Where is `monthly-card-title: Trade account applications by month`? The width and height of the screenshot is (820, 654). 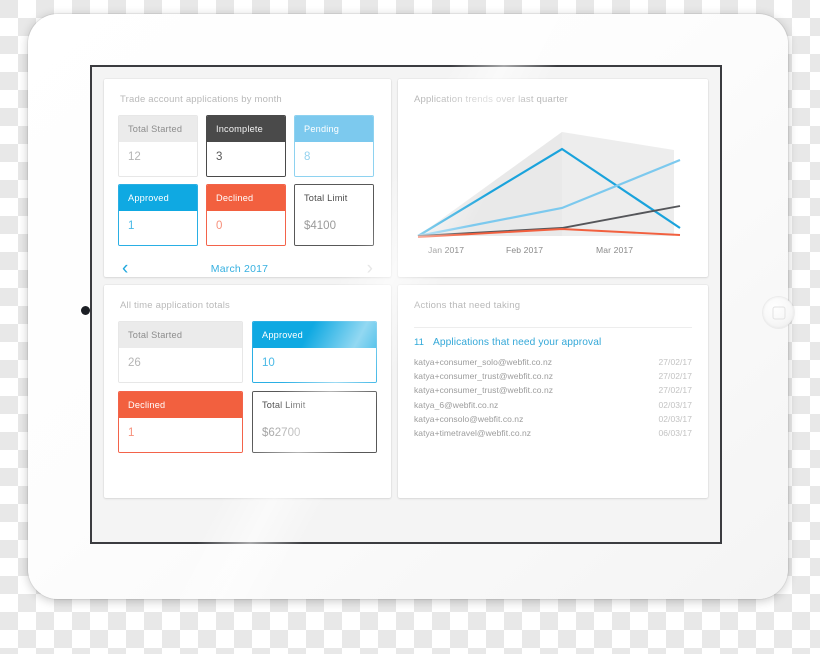 monthly-card-title: Trade account applications by month is located at coordinates (201, 99).